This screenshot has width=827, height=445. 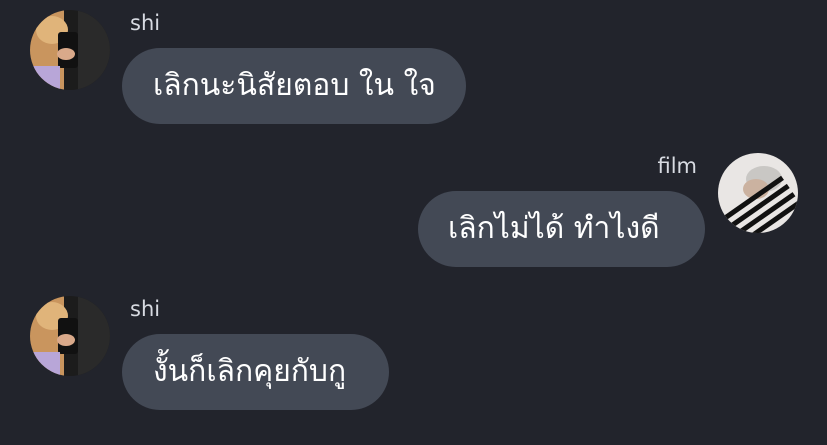 I want to click on message-text: เลิกนะนิสัยตอบ ใน ใจ, so click(x=294, y=85).